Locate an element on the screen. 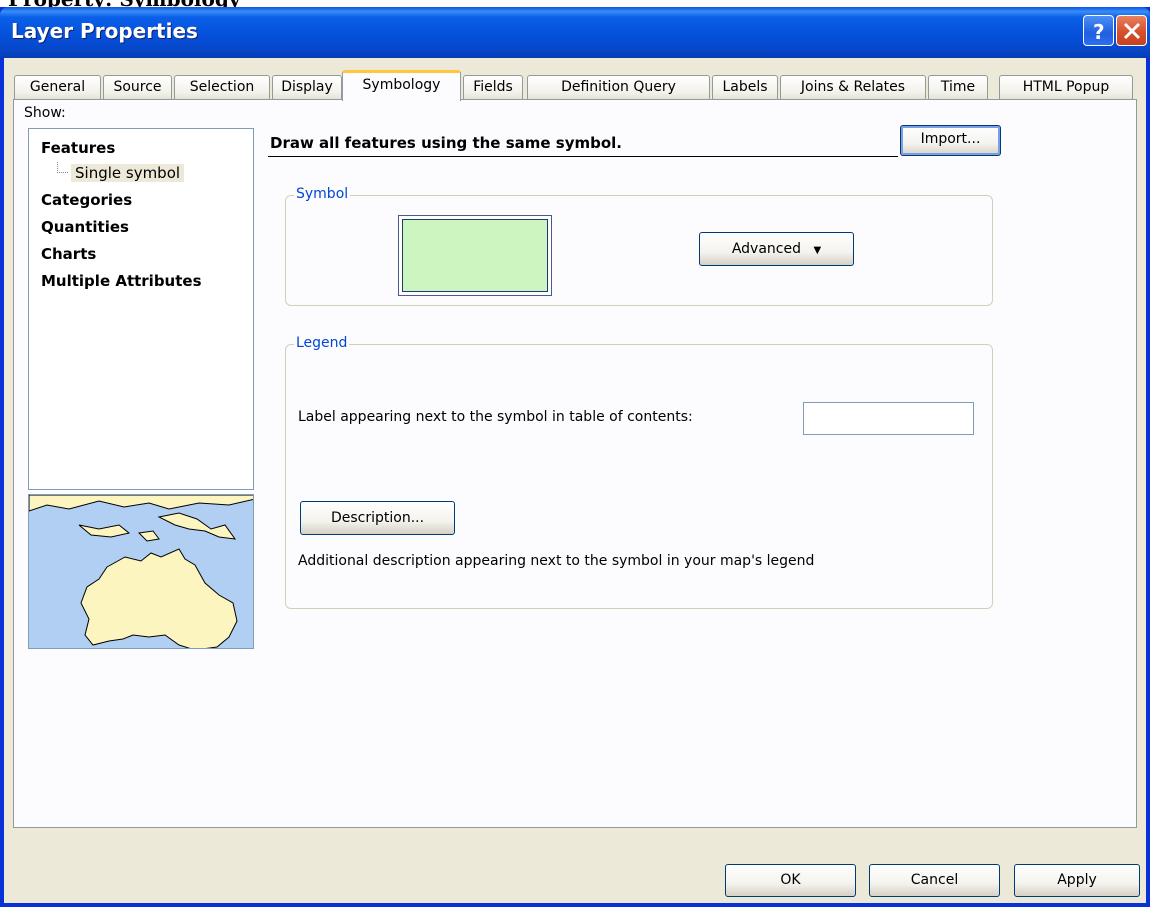 The width and height of the screenshot is (1150, 907). question-mark-icon: ? is located at coordinates (1099, 32).